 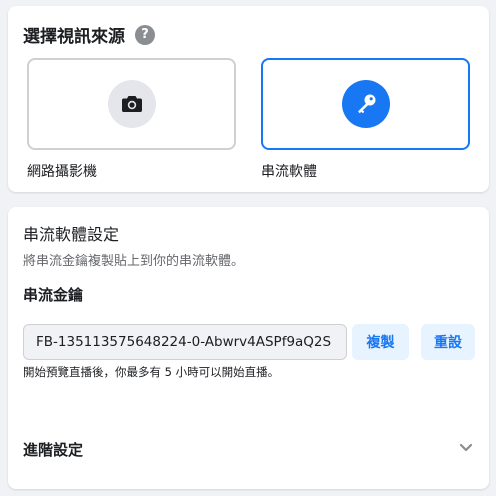 What do you see at coordinates (53, 295) in the screenshot?
I see `stream-key-heading: 串流金鑰` at bounding box center [53, 295].